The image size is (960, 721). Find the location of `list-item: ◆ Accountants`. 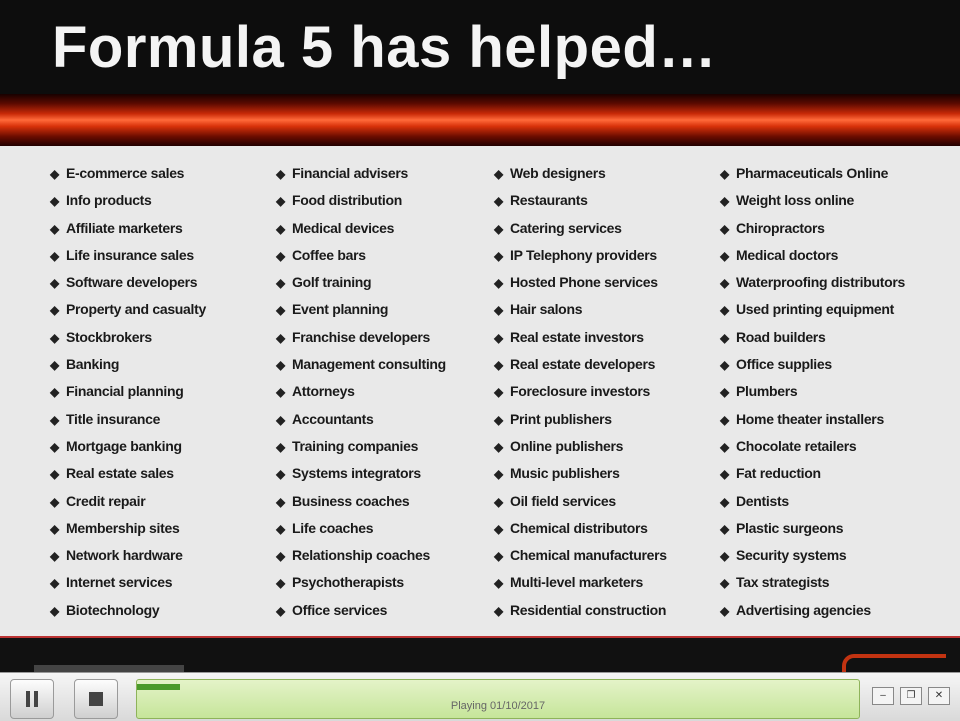

list-item: ◆ Accountants is located at coordinates (361, 419).